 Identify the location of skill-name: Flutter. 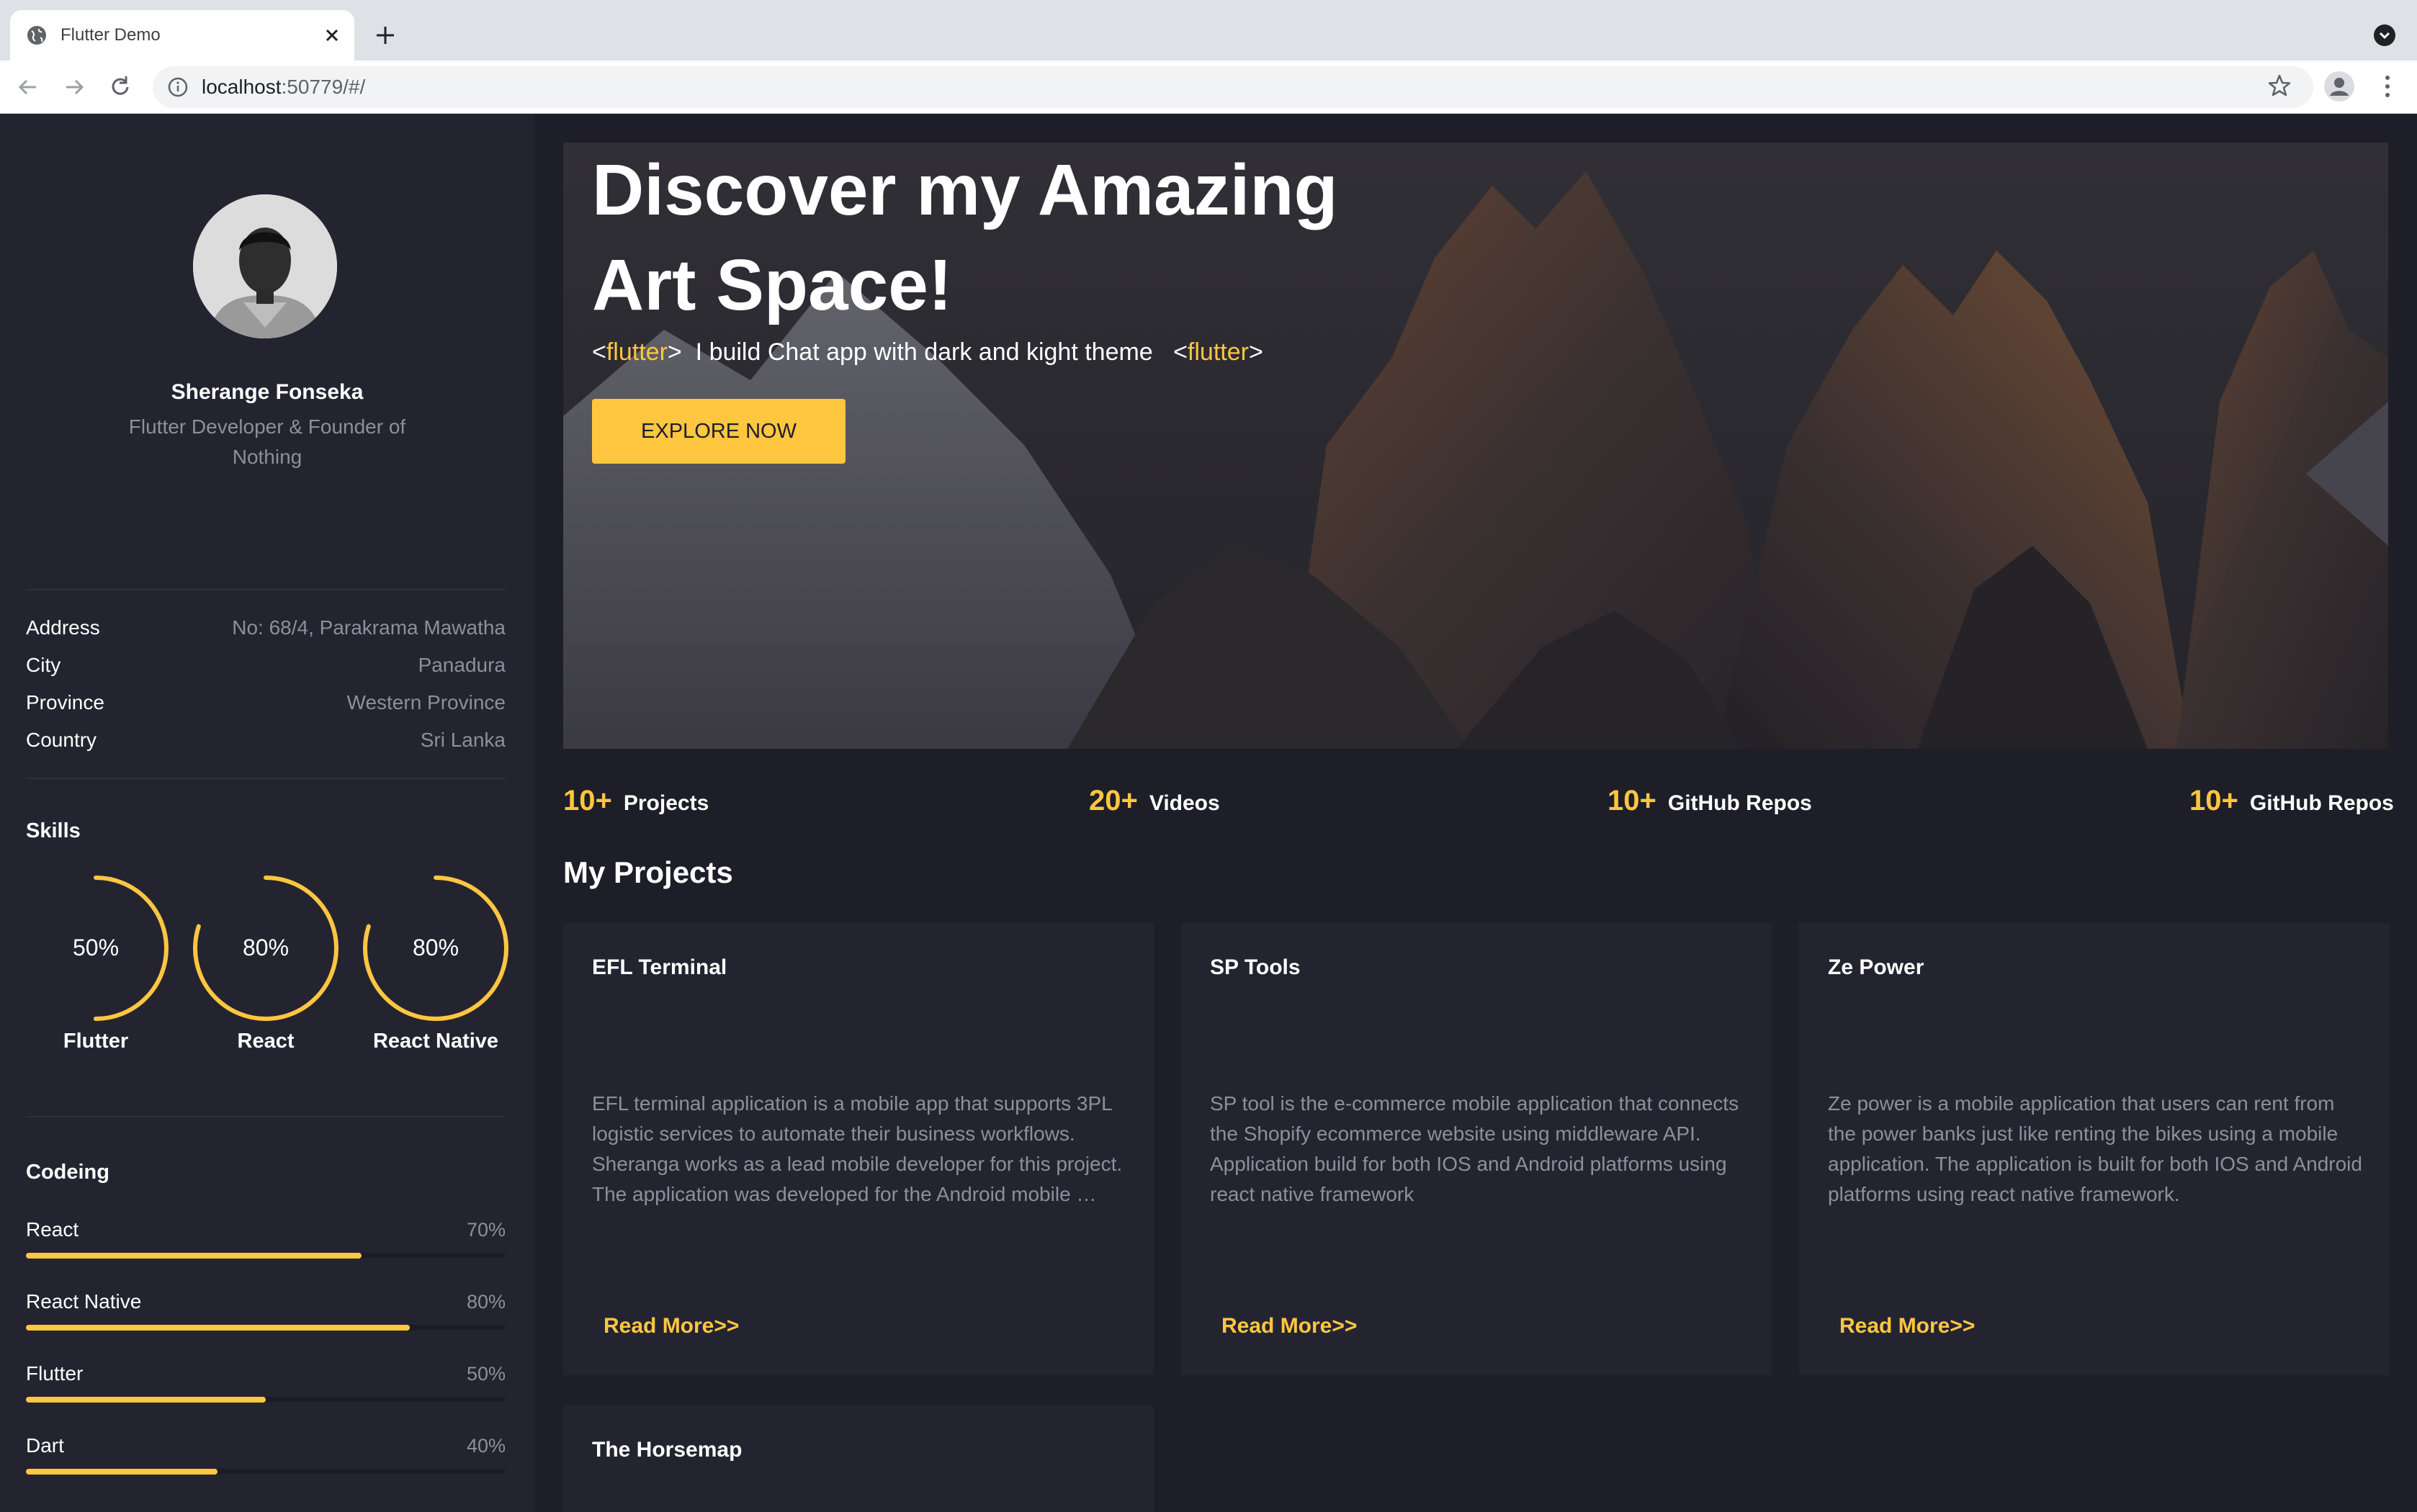
(96, 1041).